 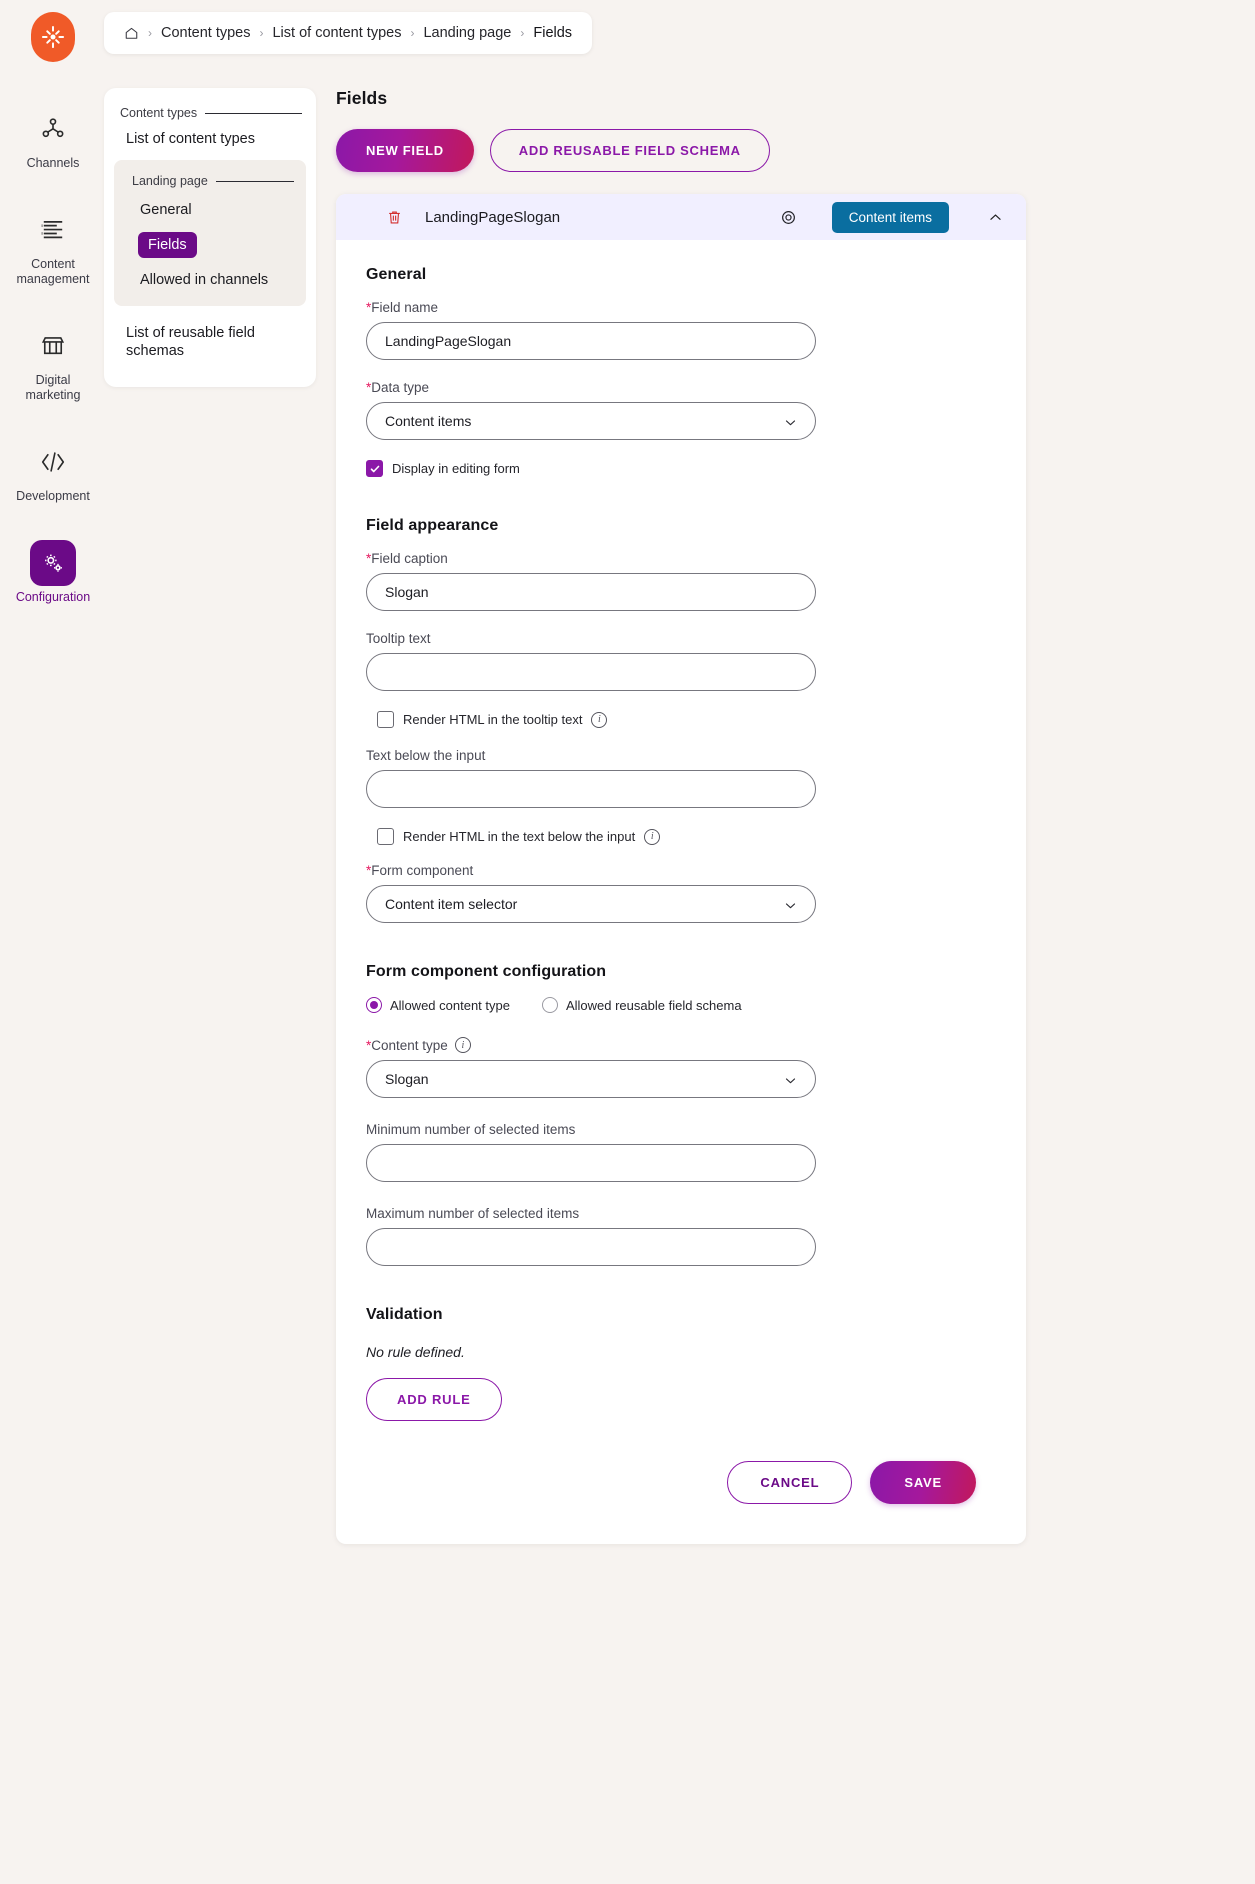 I want to click on content-type-select-wrap, so click(x=591, y=1079).